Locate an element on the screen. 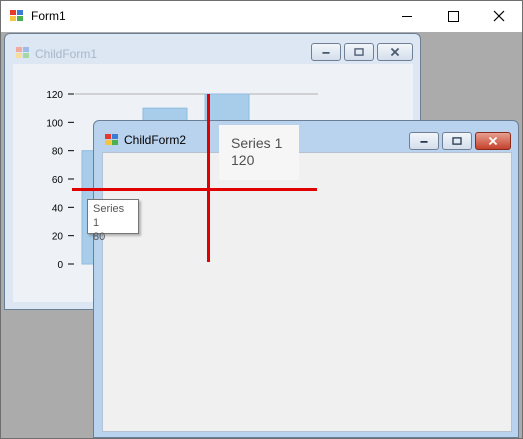  child2-restore-button is located at coordinates (457, 141).